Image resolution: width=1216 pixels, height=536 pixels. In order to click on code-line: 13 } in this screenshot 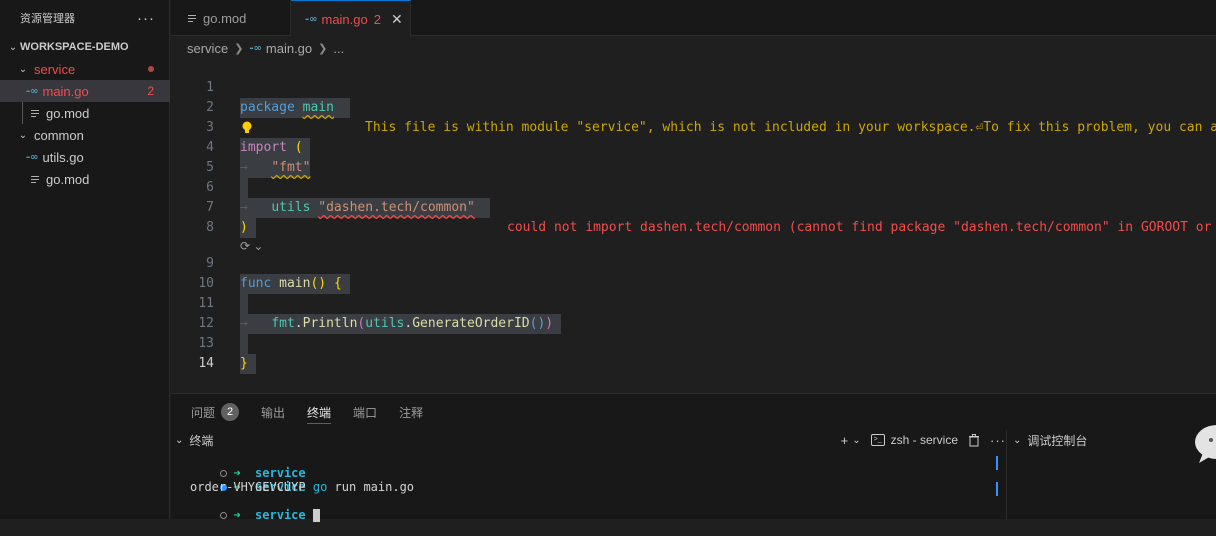, I will do `click(693, 344)`.